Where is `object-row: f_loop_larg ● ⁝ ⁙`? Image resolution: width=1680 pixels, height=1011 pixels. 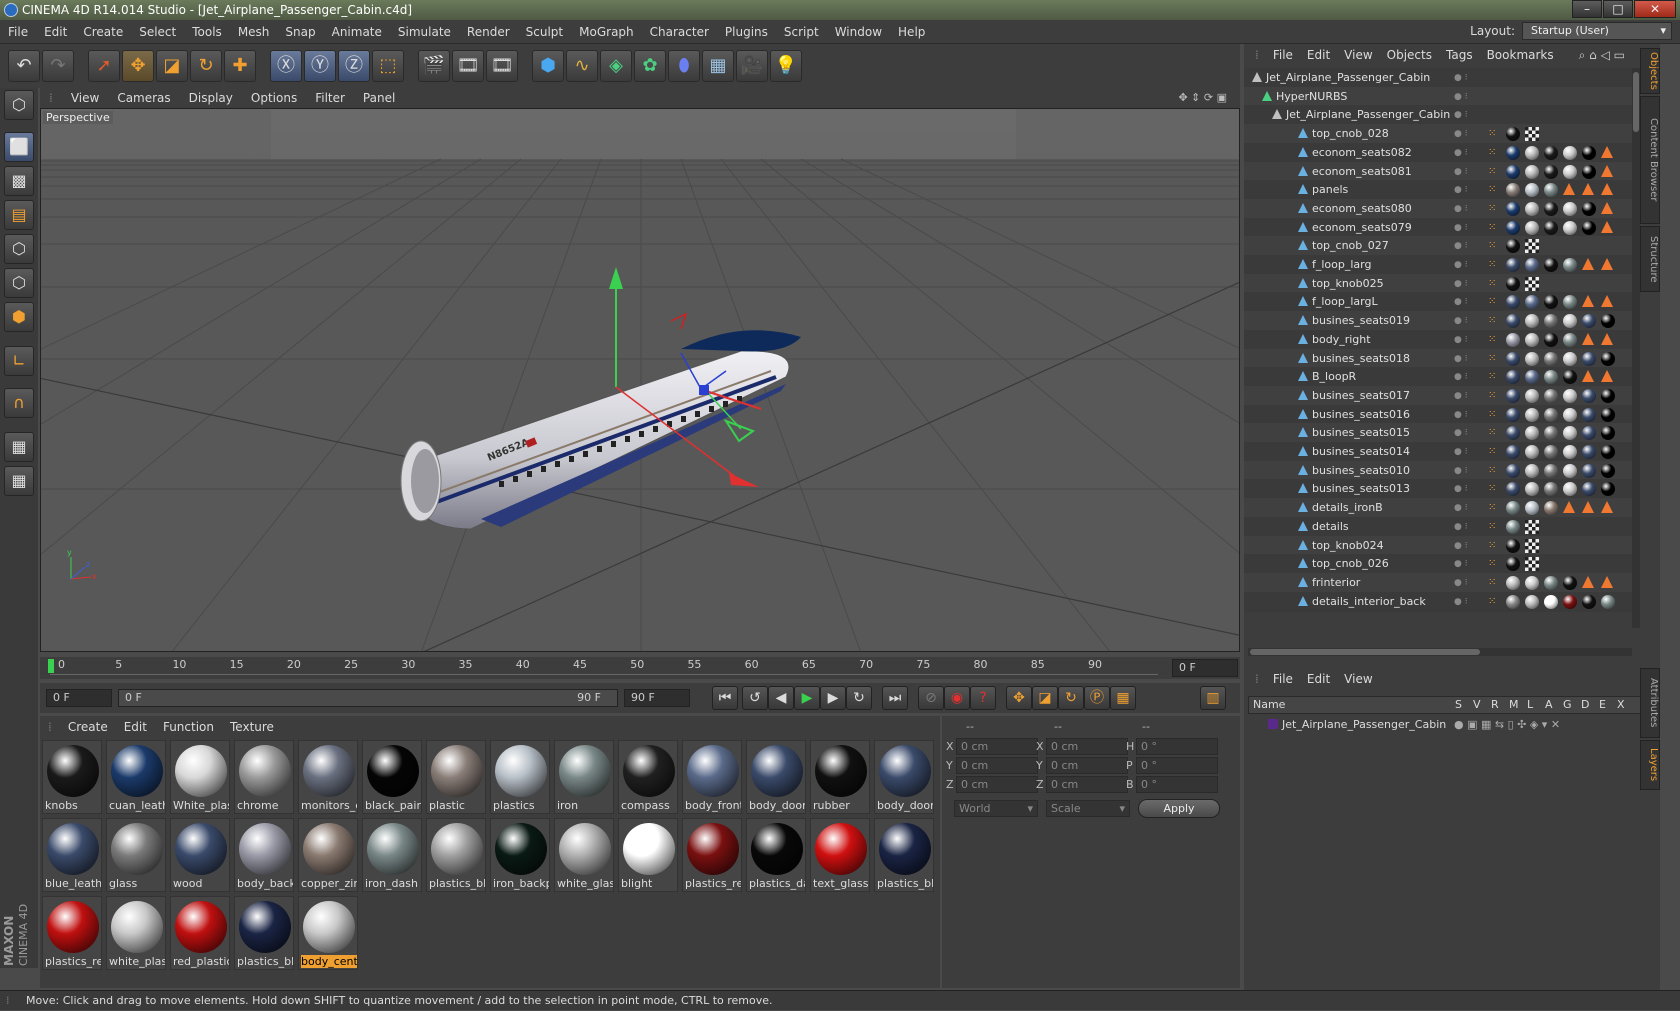
object-row: f_loop_larg ● ⁝ ⁙ is located at coordinates (1439, 265).